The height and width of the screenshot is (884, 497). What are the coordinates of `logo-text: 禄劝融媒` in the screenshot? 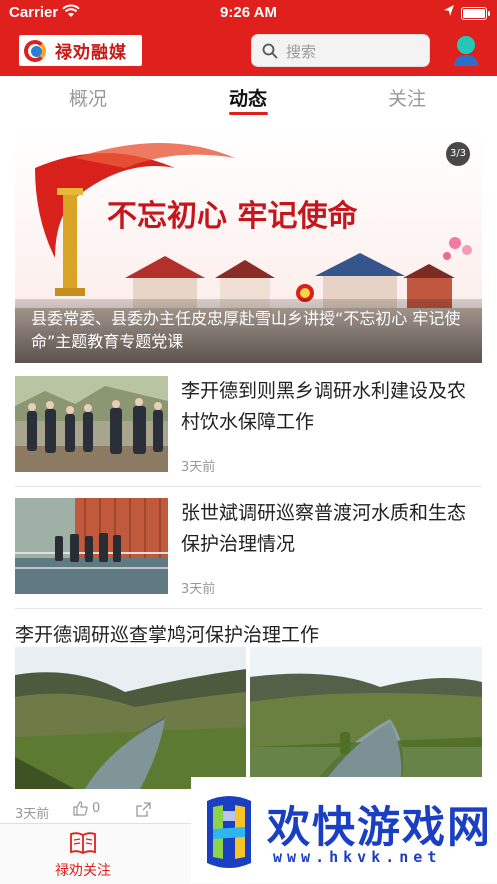 It's located at (91, 53).